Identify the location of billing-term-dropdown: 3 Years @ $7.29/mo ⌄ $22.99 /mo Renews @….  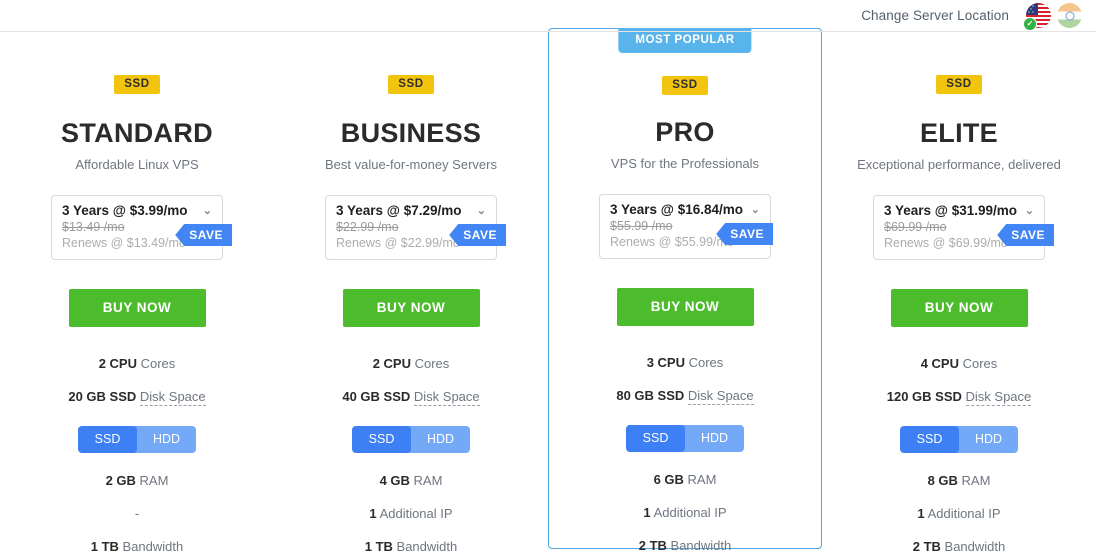
(415, 227).